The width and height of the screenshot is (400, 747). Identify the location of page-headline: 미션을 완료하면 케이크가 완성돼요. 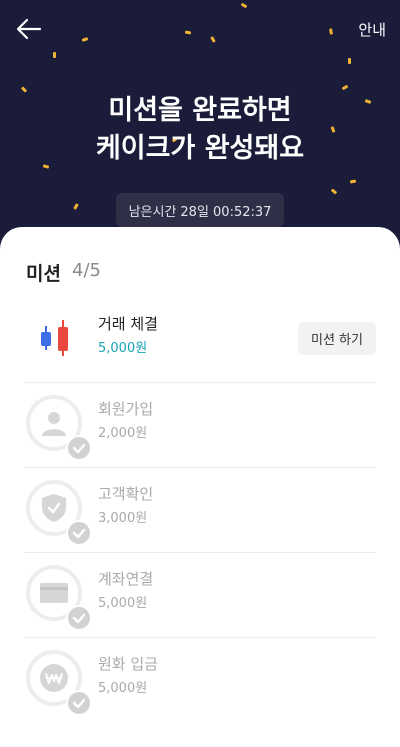
(200, 130).